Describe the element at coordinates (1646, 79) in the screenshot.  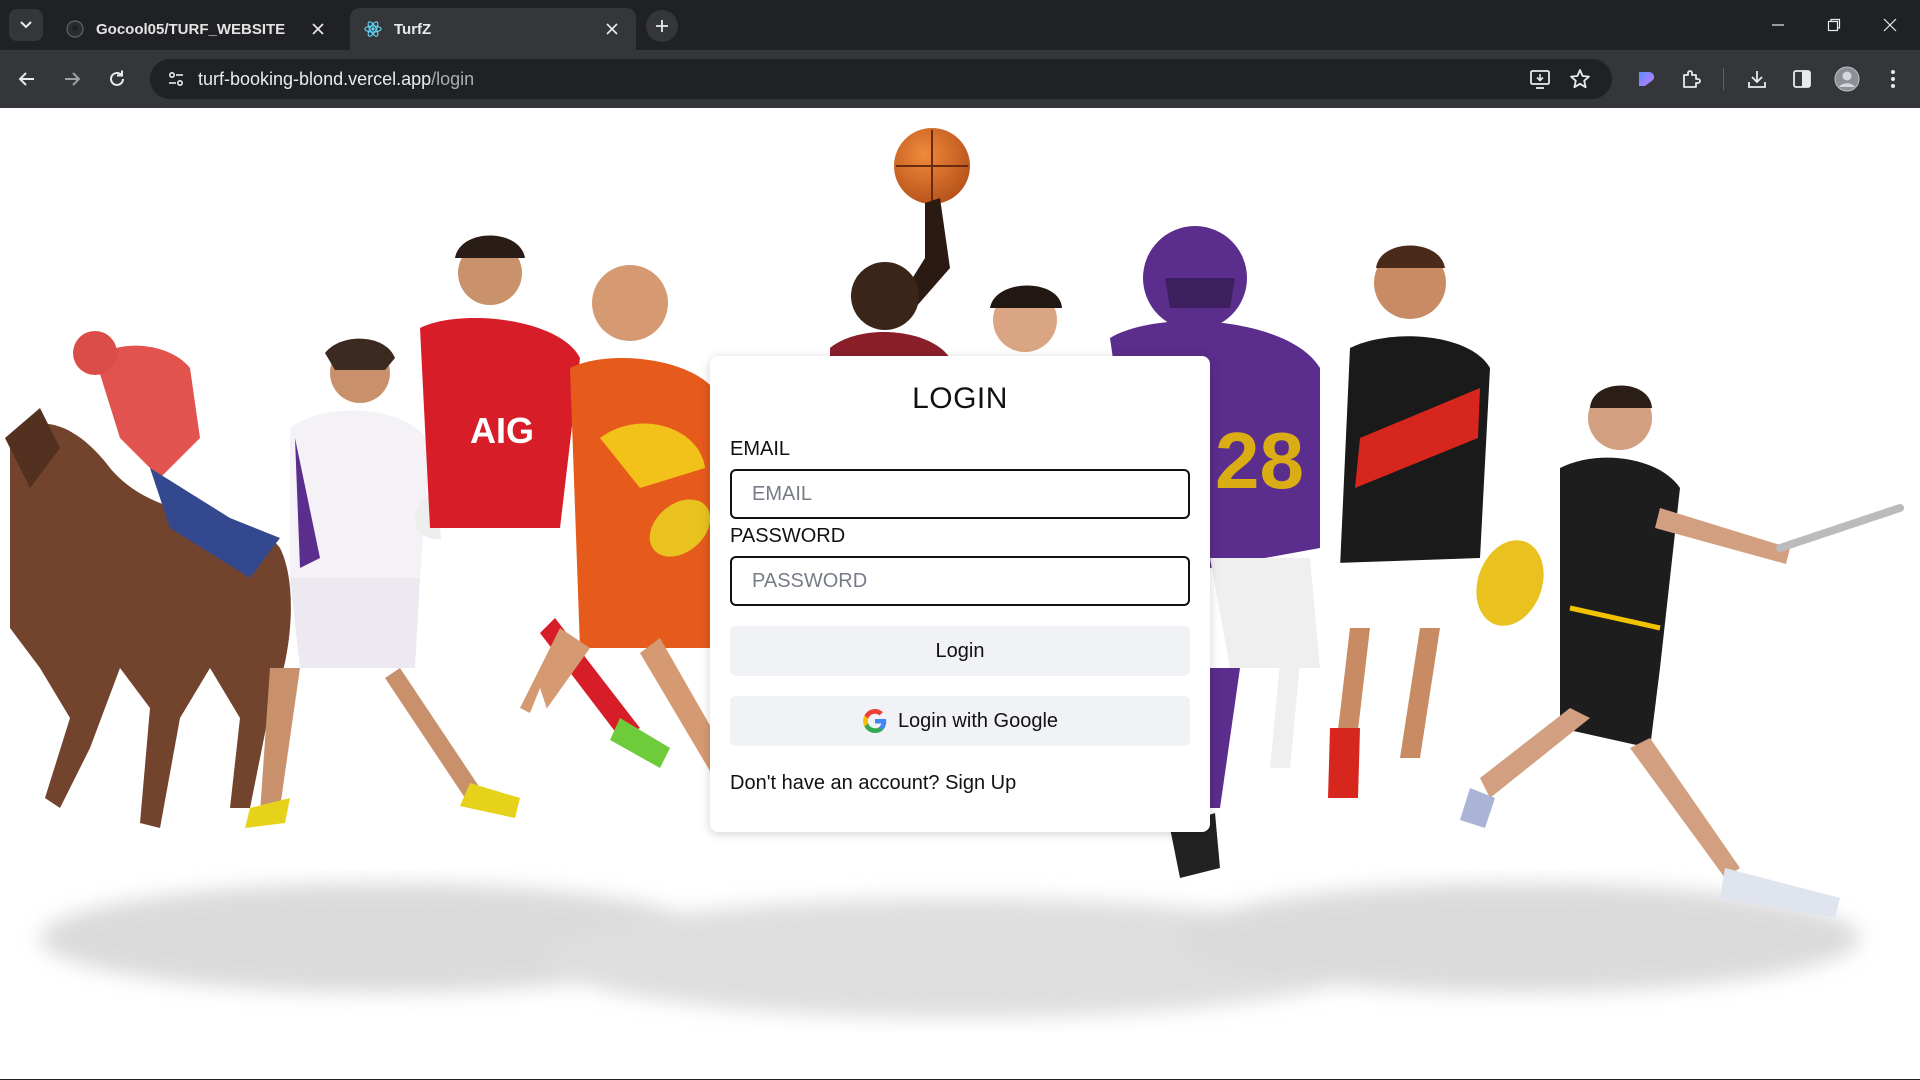
I see `gemini-extension-icon` at that location.